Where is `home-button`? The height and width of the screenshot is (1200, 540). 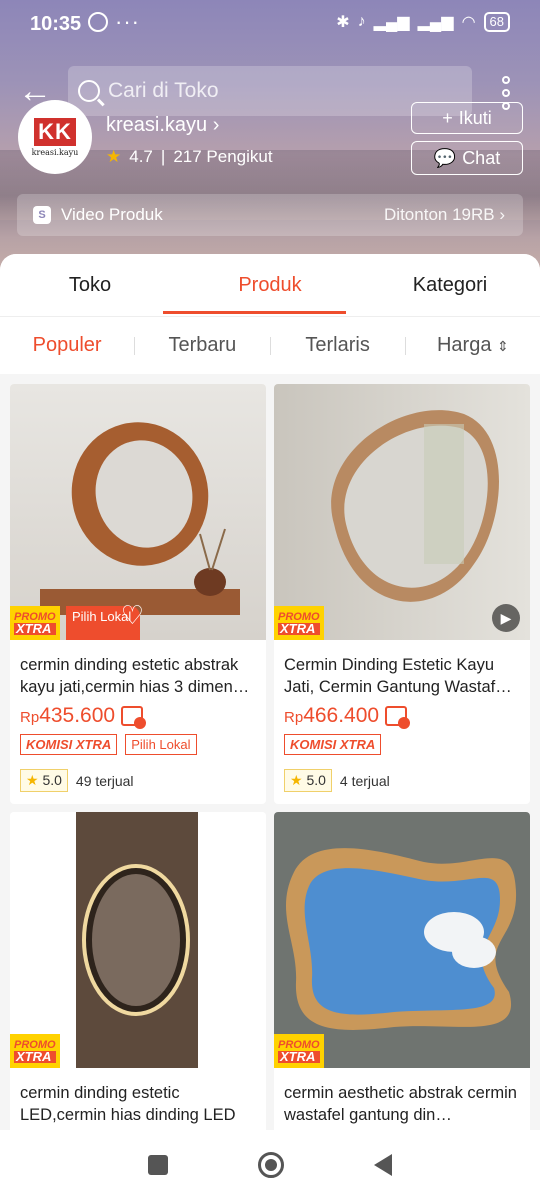
home-button is located at coordinates (271, 1165).